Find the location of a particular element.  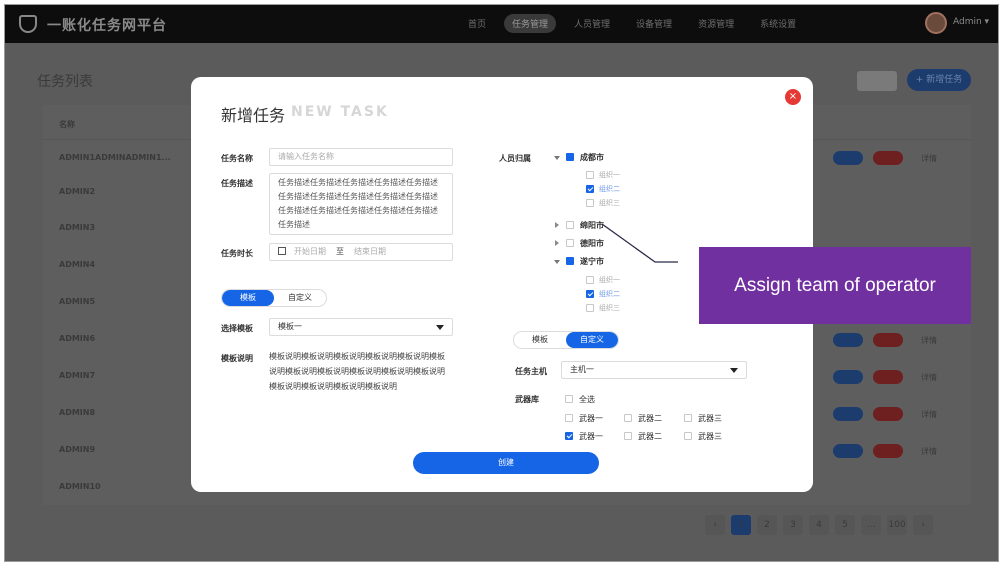

close-icon: × is located at coordinates (793, 97).